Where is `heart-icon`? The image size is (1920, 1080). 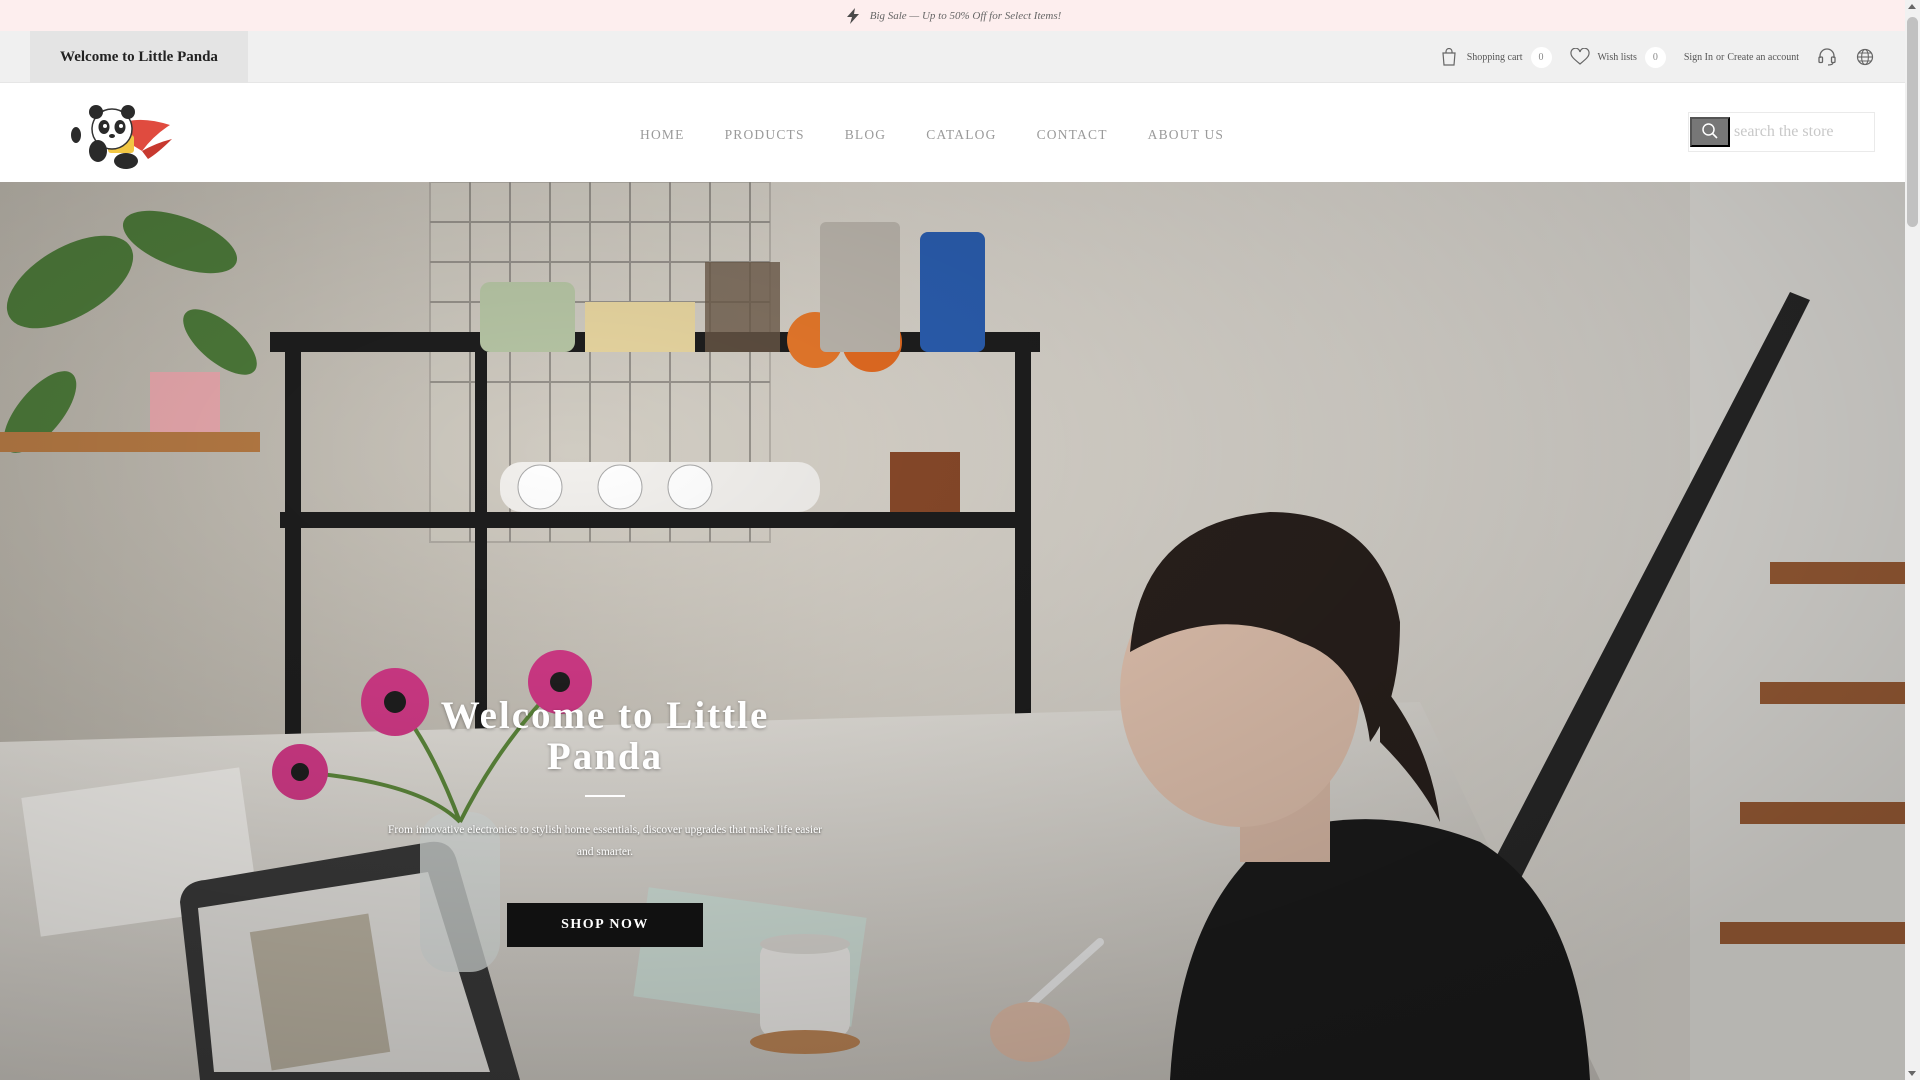
heart-icon is located at coordinates (1579, 57).